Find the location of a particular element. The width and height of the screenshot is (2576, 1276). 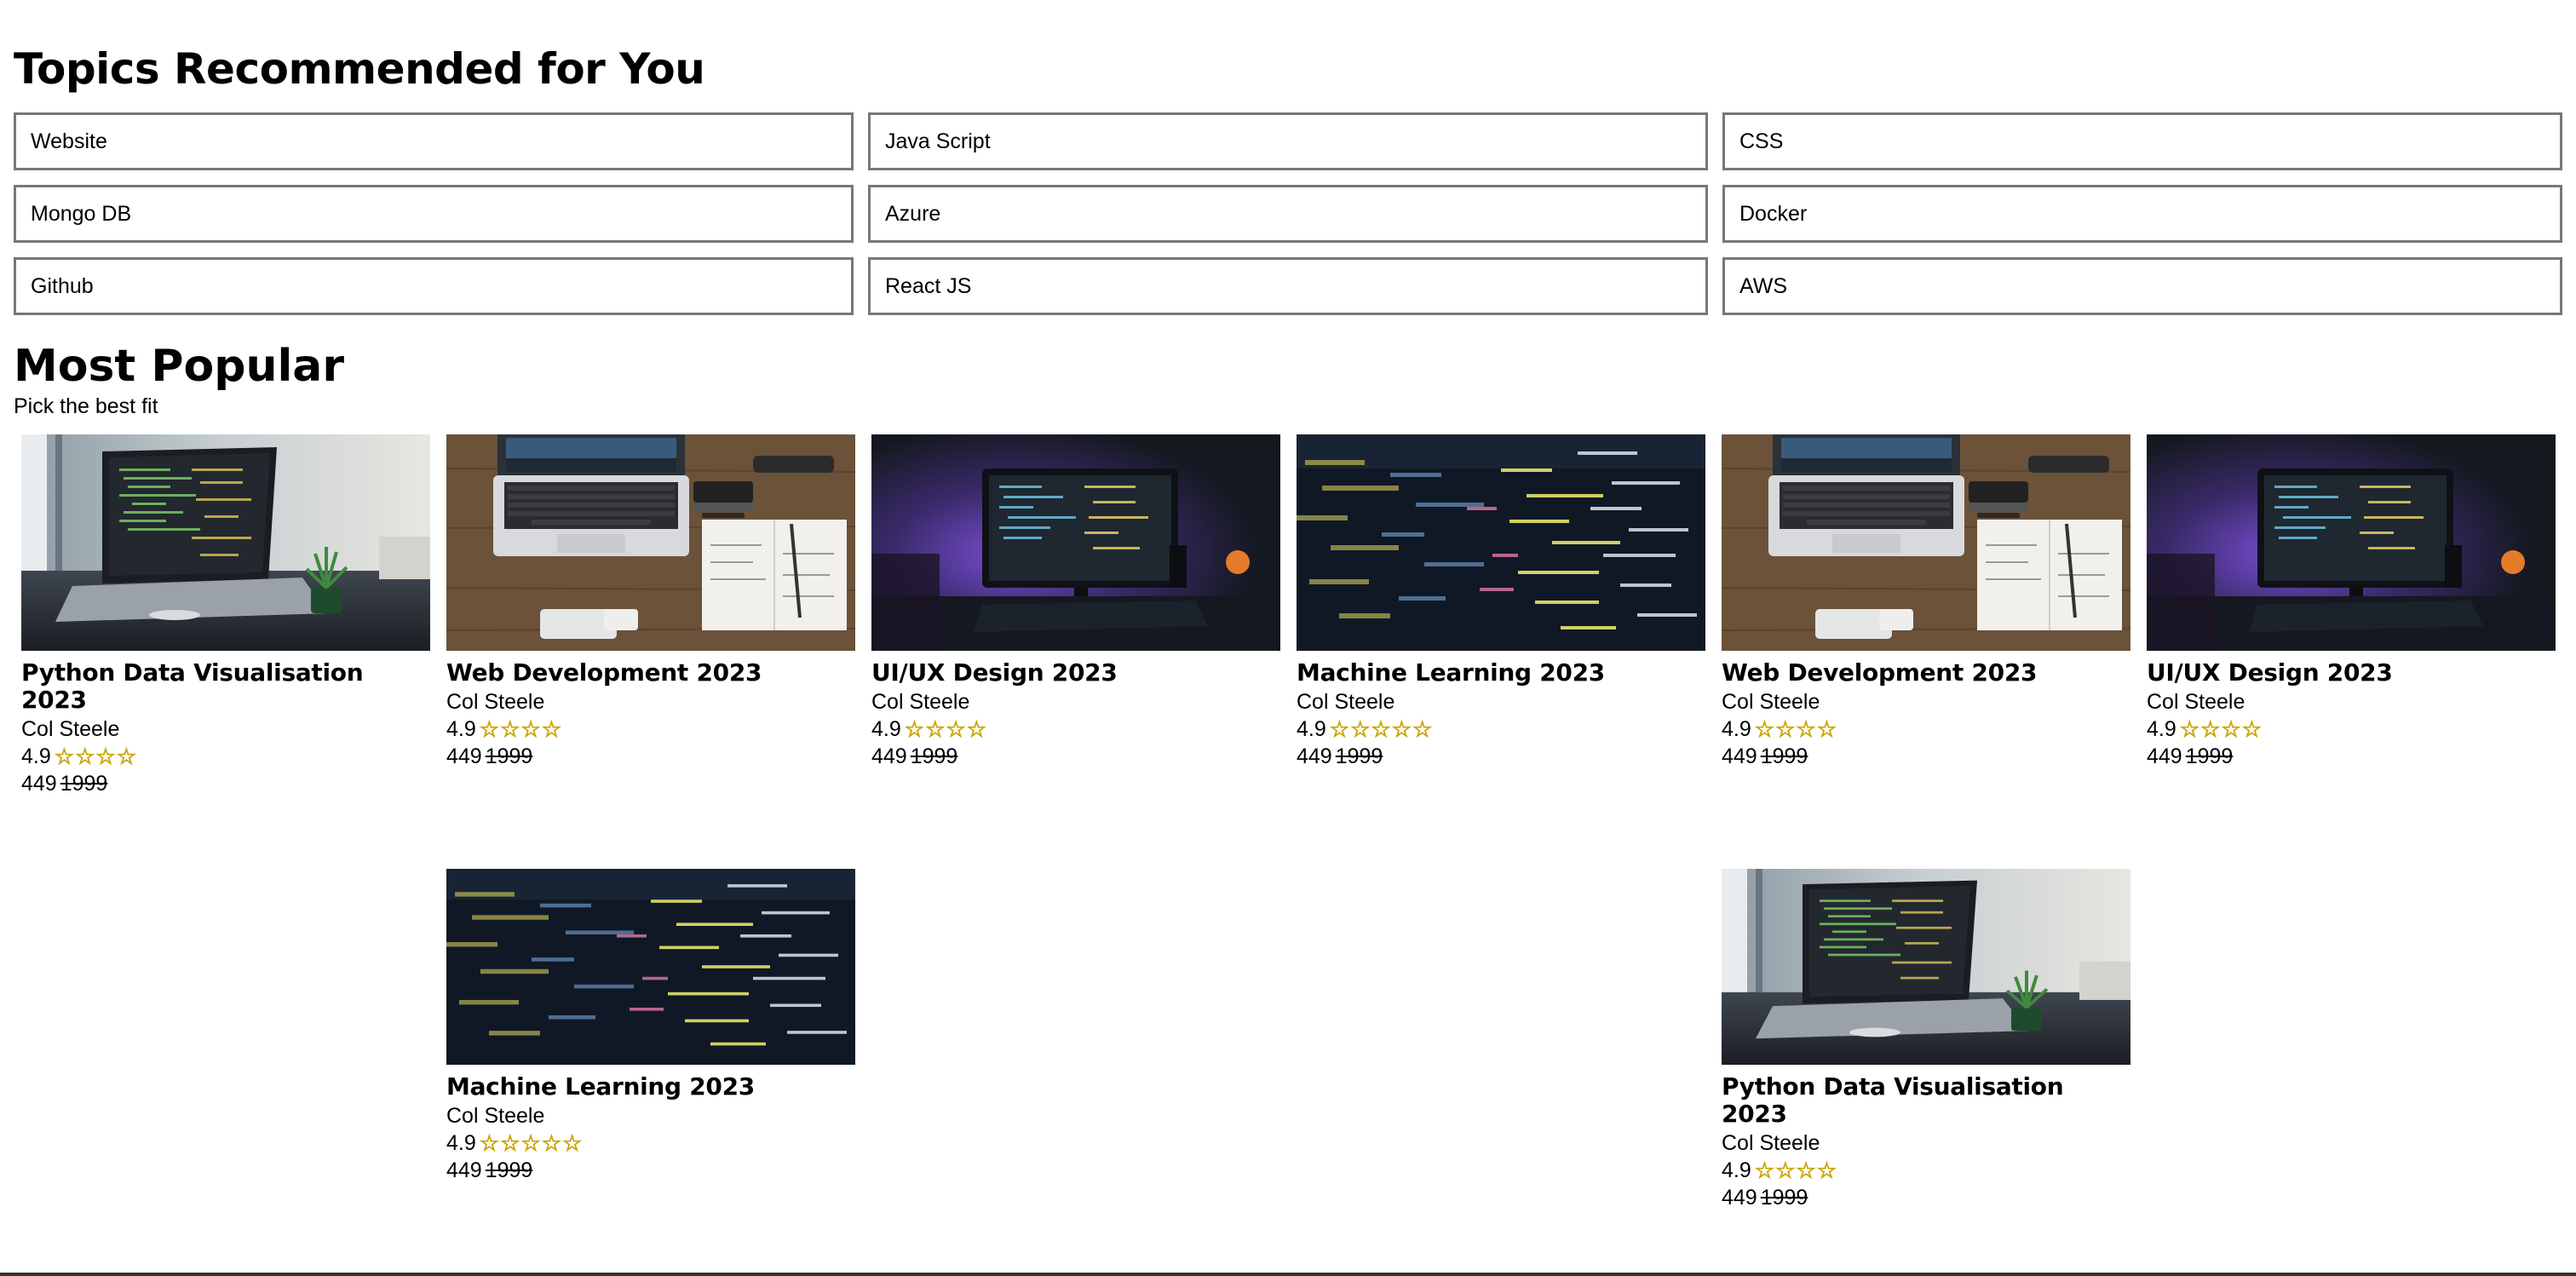

topic-css-button: CSS is located at coordinates (2142, 141).